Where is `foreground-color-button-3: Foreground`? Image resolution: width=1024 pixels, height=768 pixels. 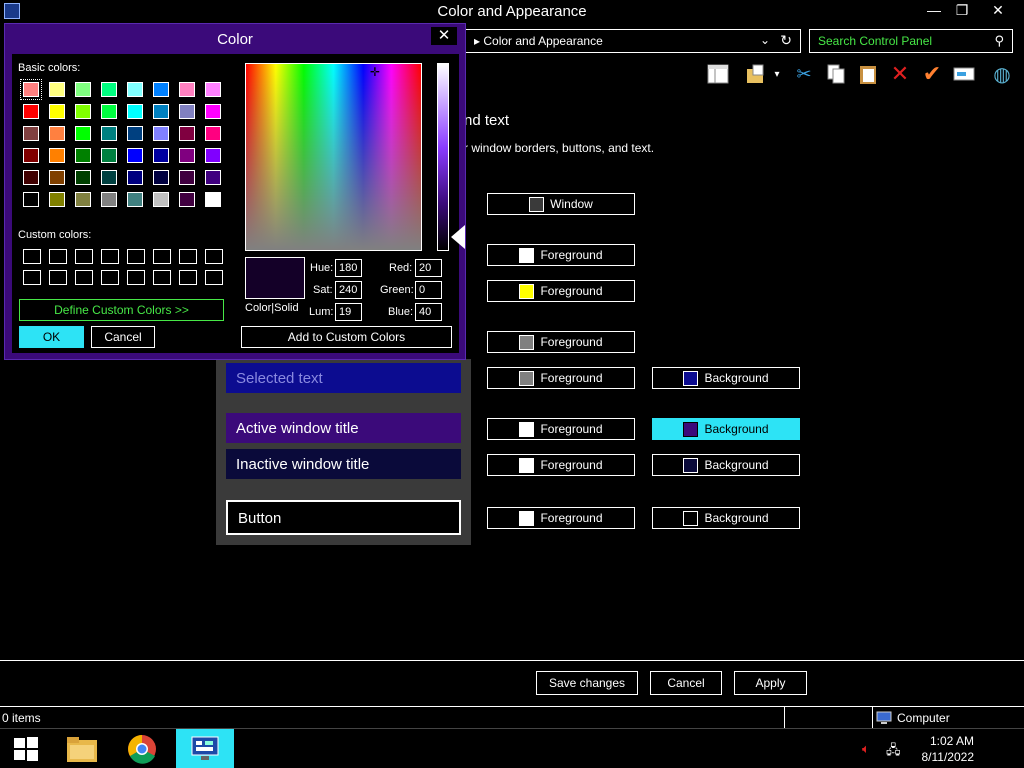
foreground-color-button-3: Foreground is located at coordinates (561, 342).